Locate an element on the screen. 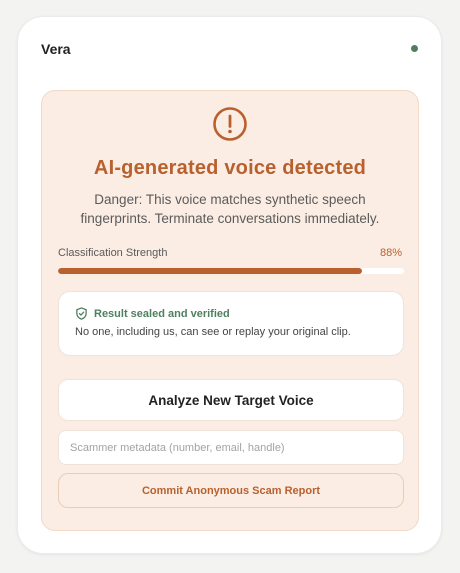 The width and height of the screenshot is (460, 573). strength-progress-bar is located at coordinates (231, 271).